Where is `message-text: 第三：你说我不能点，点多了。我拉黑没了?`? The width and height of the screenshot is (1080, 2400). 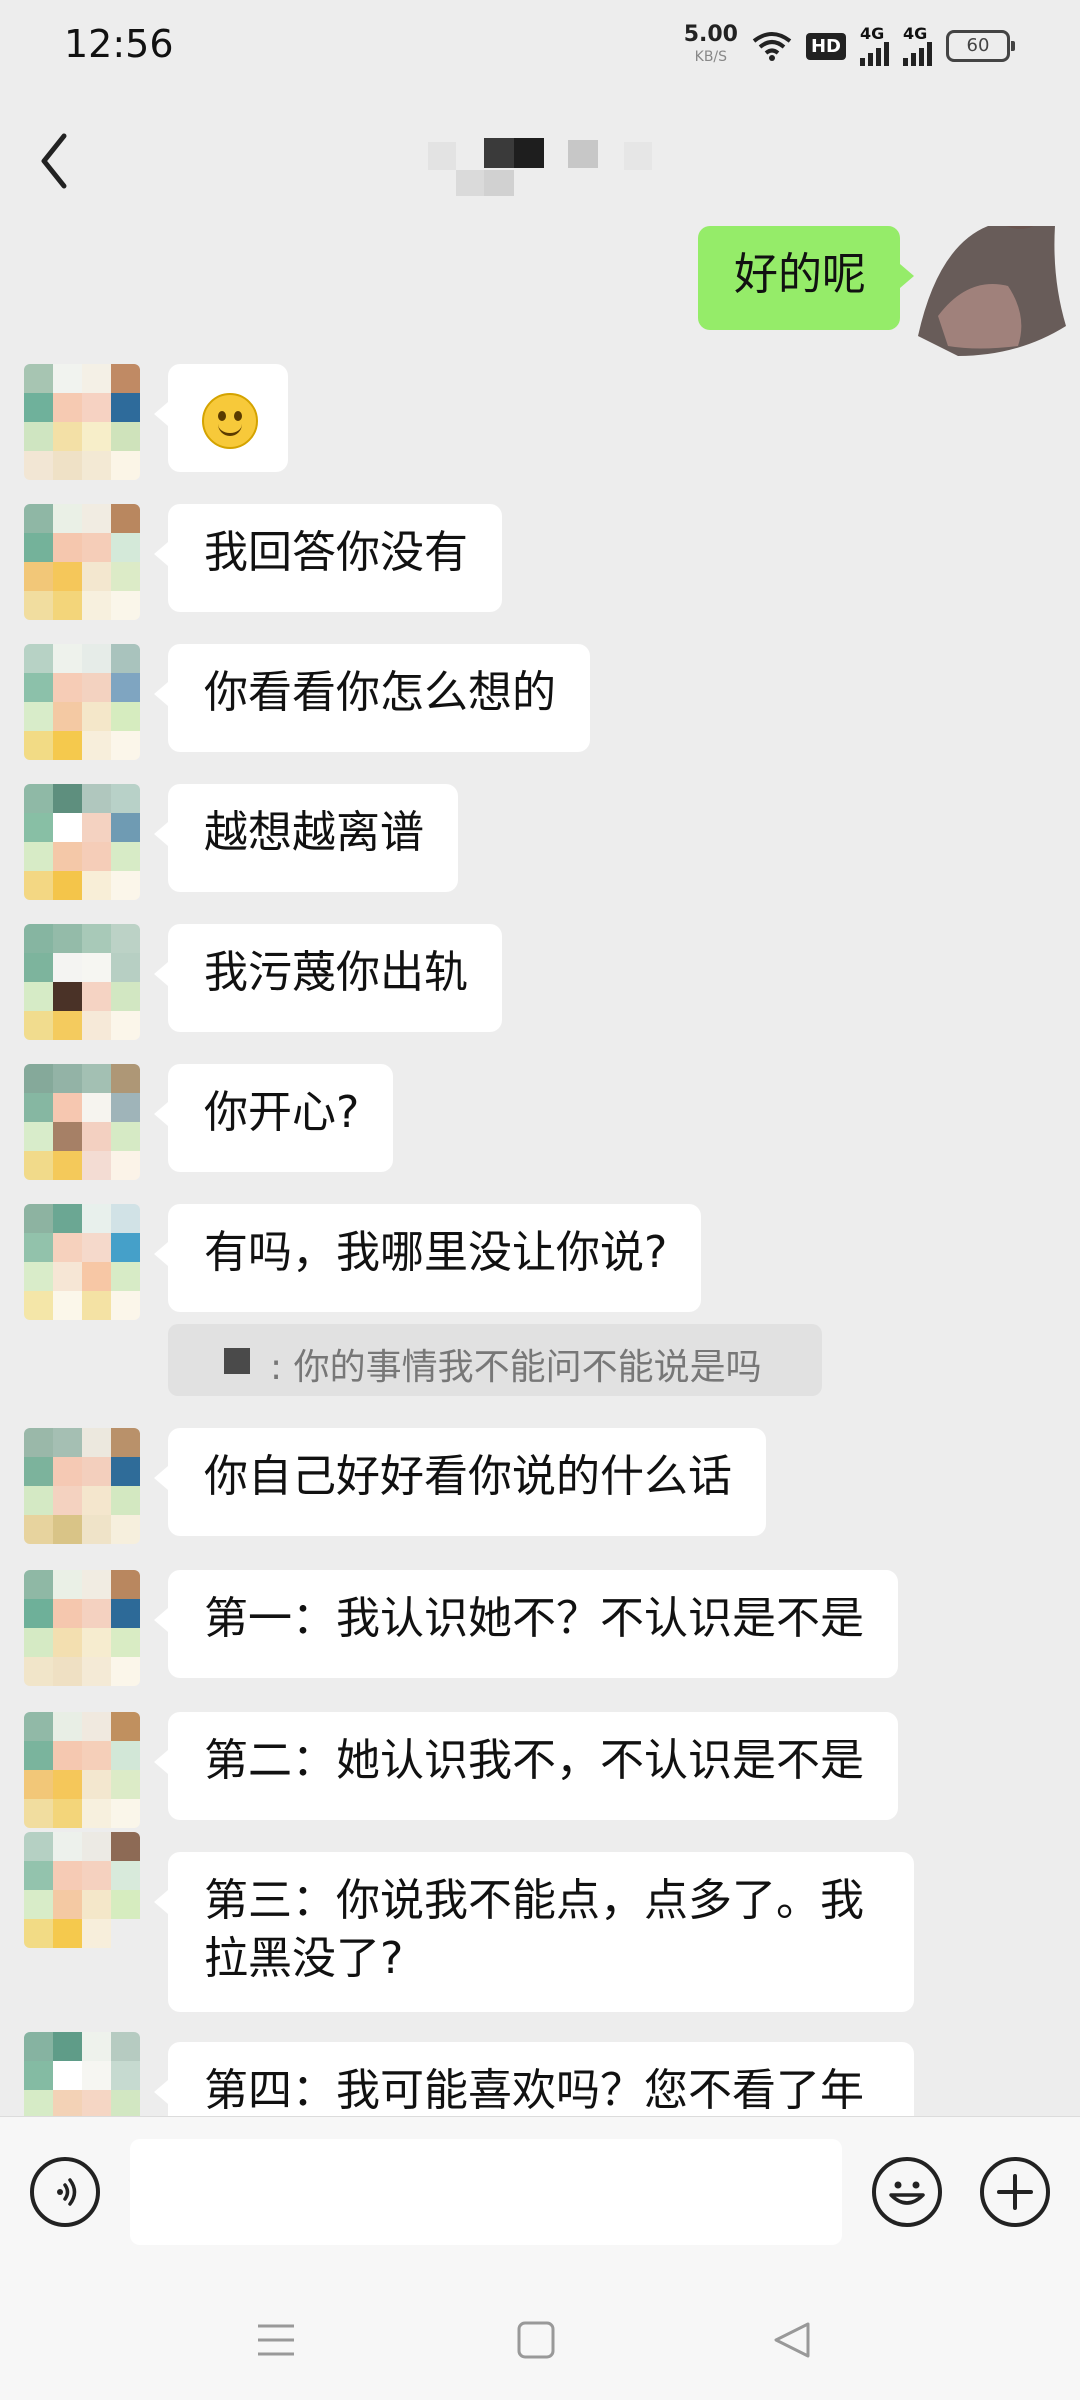 message-text: 第三：你说我不能点，点多了。我拉黑没了? is located at coordinates (534, 1929).